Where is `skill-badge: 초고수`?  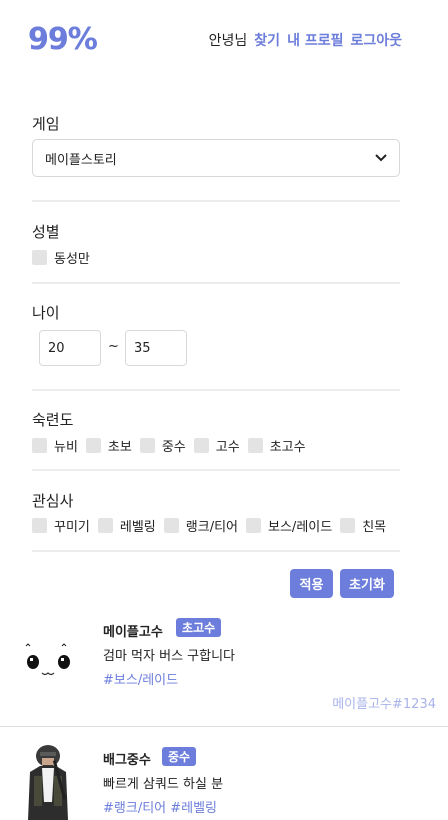 skill-badge: 초고수 is located at coordinates (199, 627).